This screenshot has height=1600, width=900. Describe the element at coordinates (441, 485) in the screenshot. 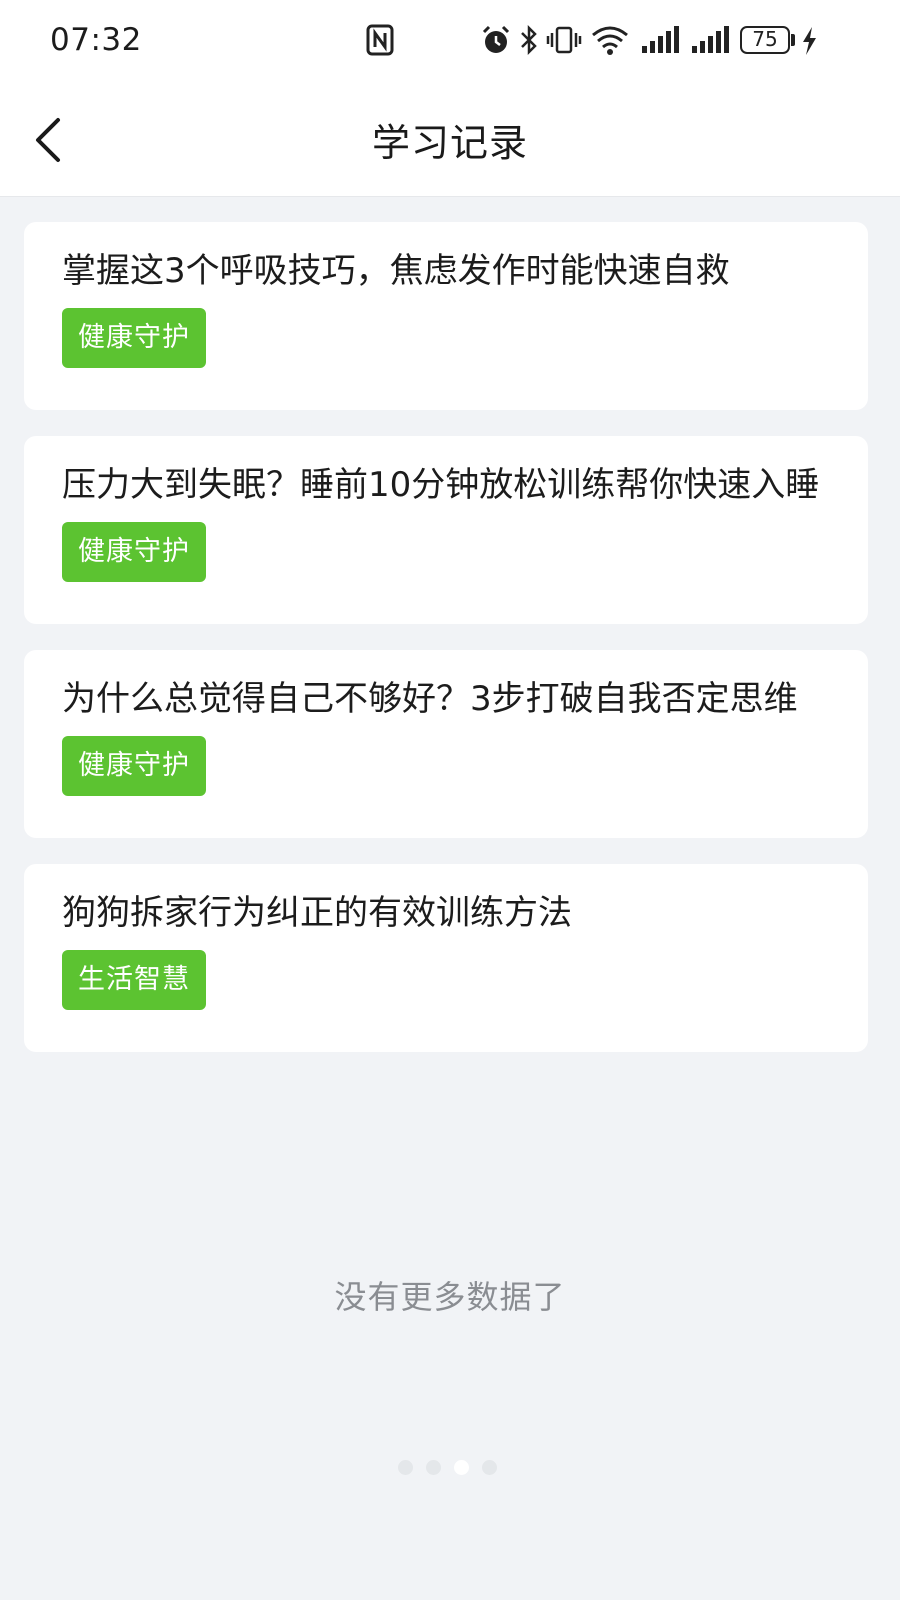

I see `record-title: 压力大到失眠？睡前10分钟放松训练帮你快速入睡` at that location.